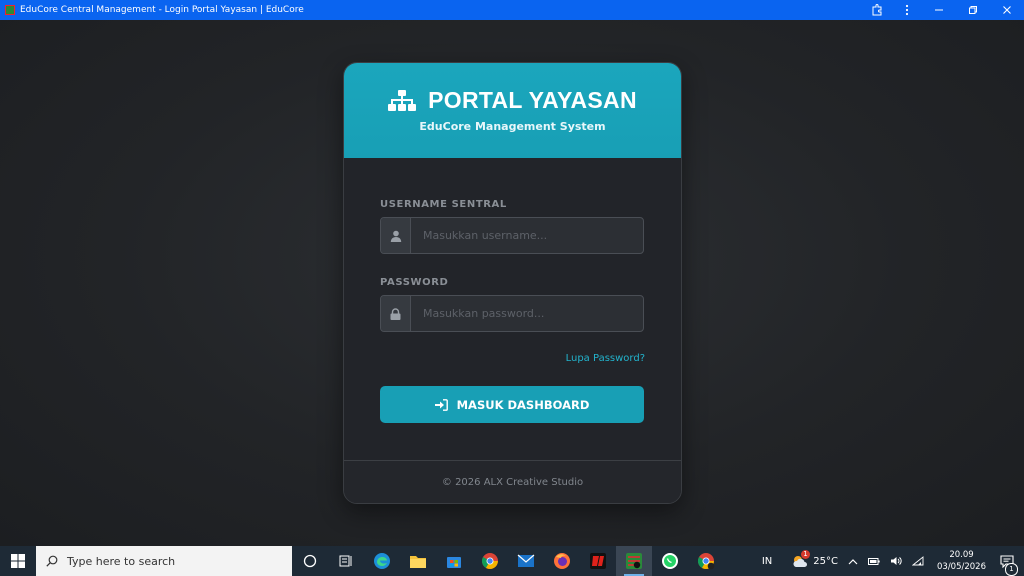 Image resolution: width=1024 pixels, height=576 pixels. I want to click on username-label: USERNAME SENTRAL, so click(443, 204).